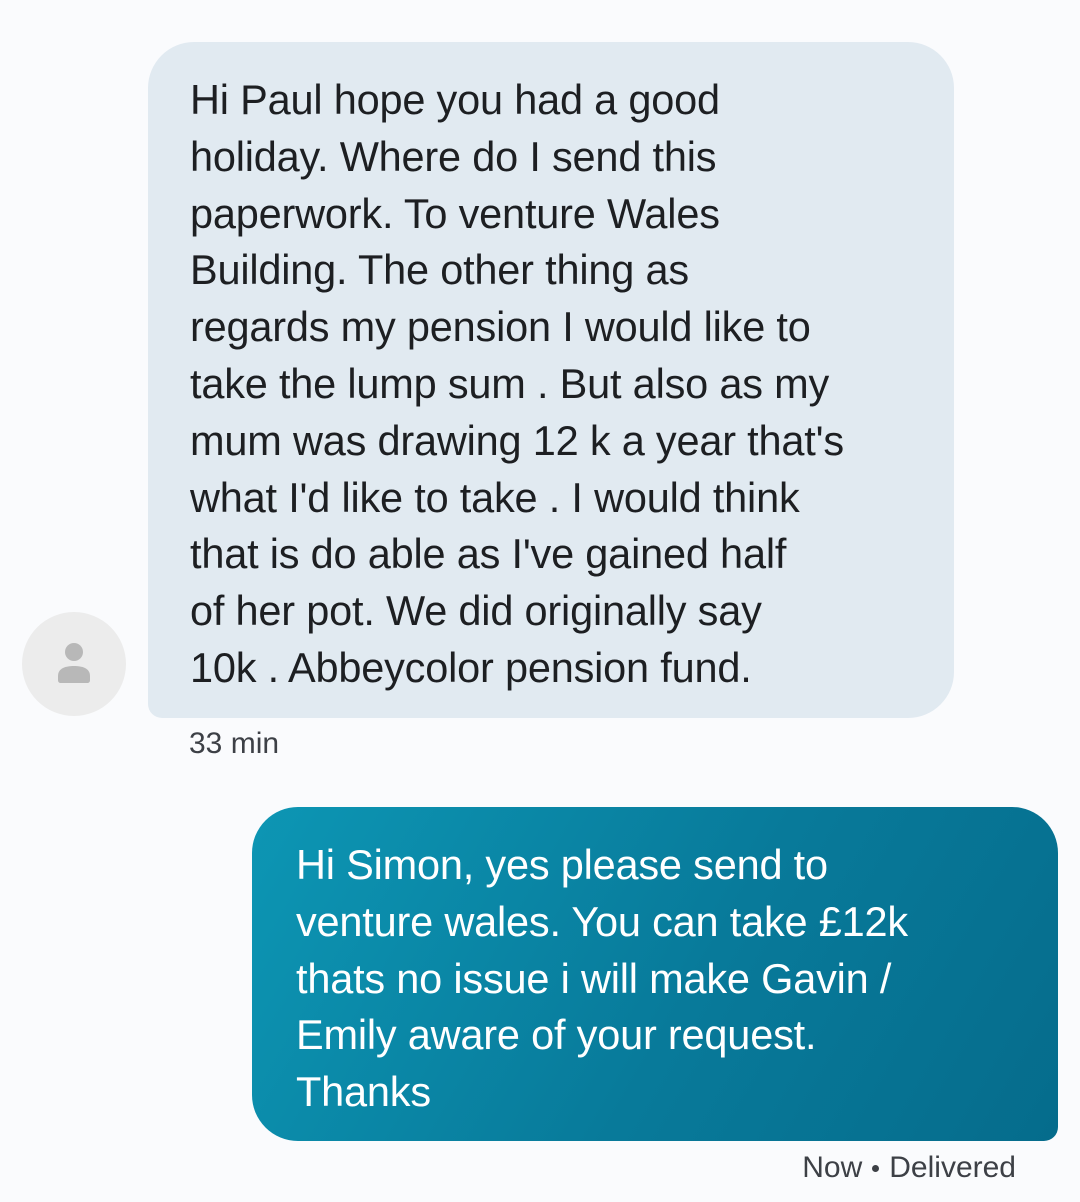 The height and width of the screenshot is (1202, 1080). I want to click on outgoing-message-time: Now, so click(832, 1167).